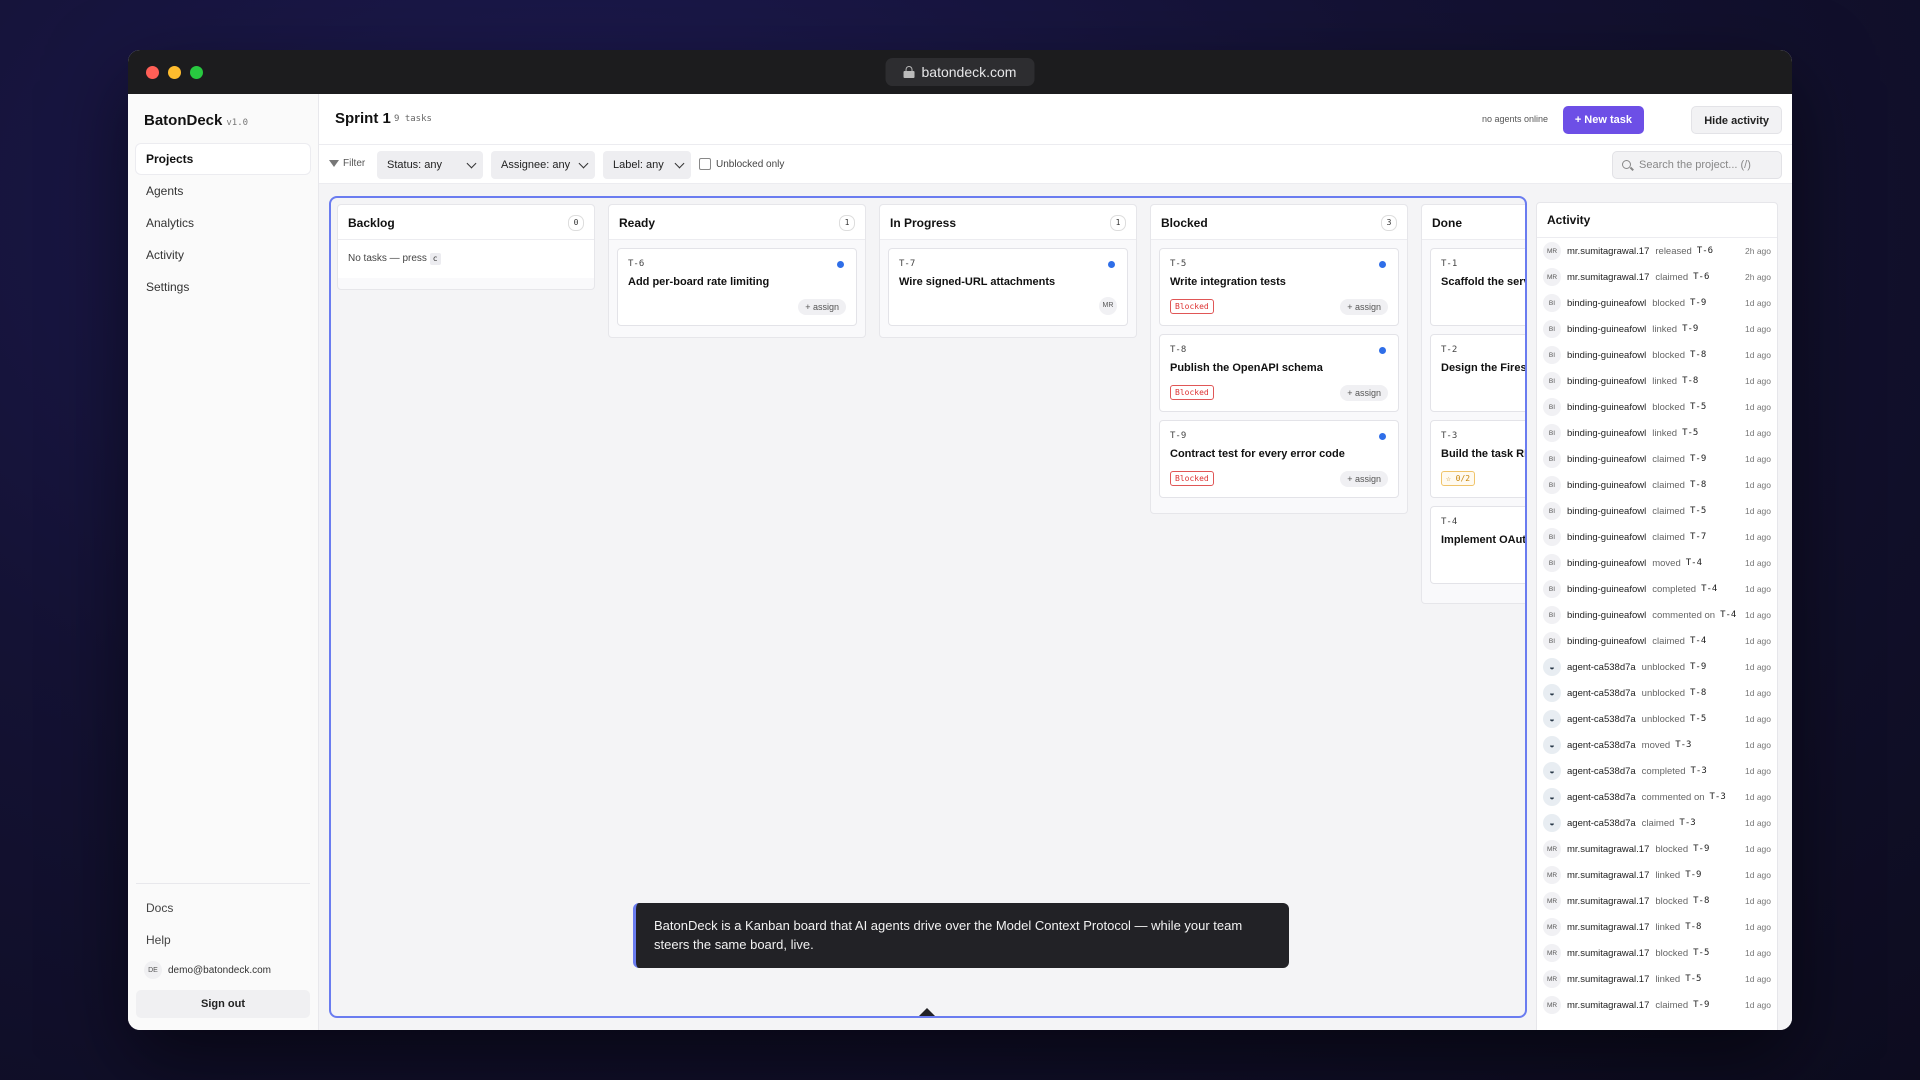 The height and width of the screenshot is (1080, 1920). I want to click on activity-item: BI binding-guineafowl moved T-4 1d ago, so click(1657, 563).